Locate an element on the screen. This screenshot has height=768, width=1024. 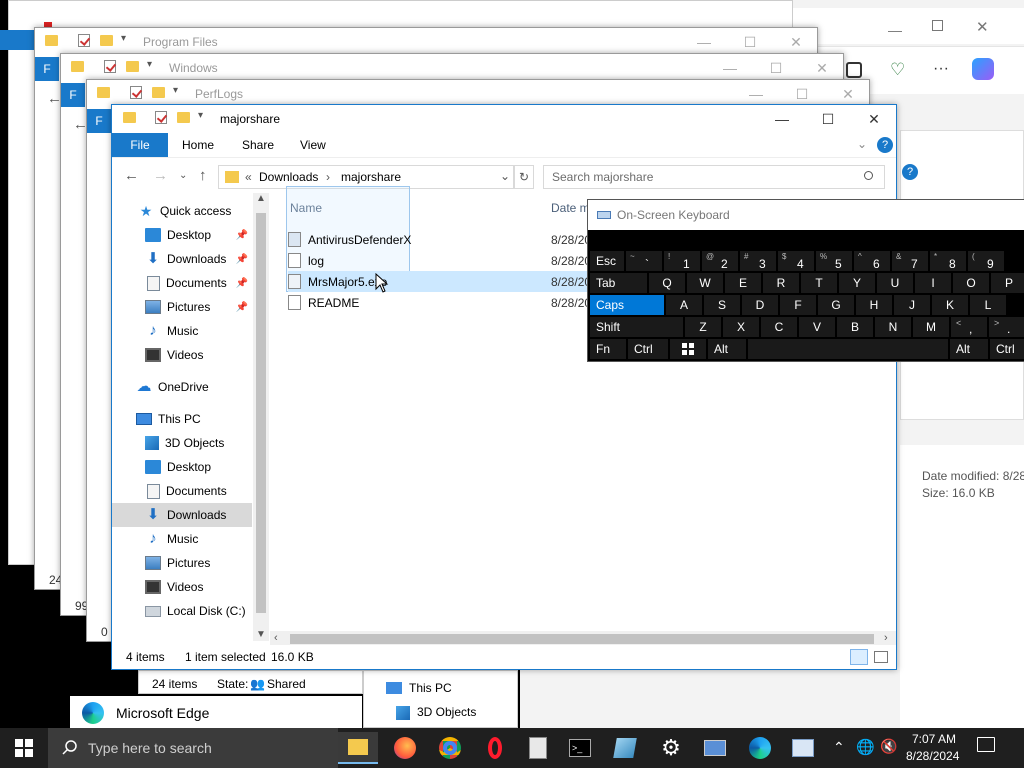
osk-key-row1: % 5 is located at coordinates (834, 261).